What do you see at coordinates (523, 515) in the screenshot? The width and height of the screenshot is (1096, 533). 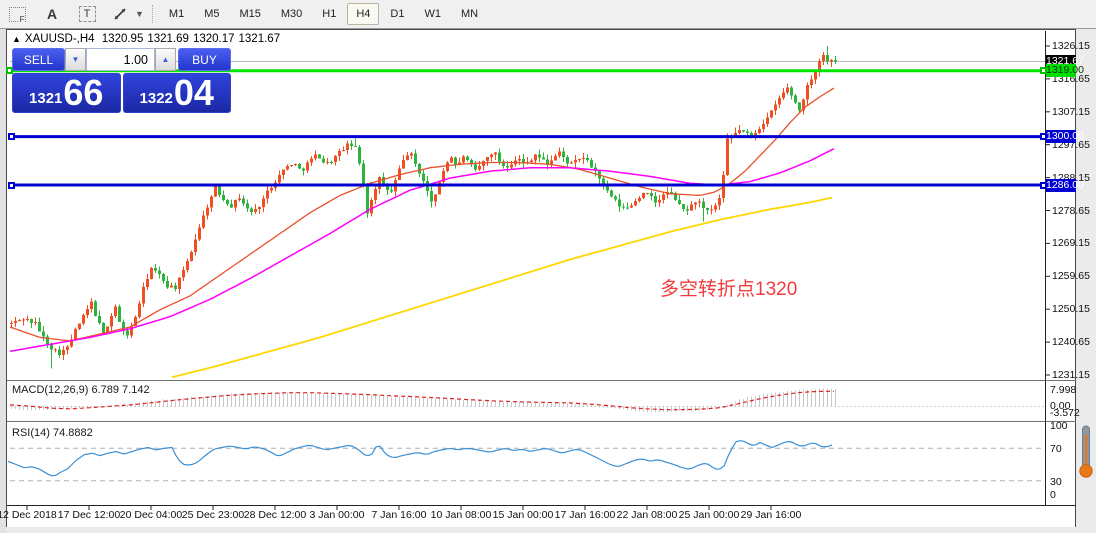 I see `date-tick-label: 15 Jan 00:00` at bounding box center [523, 515].